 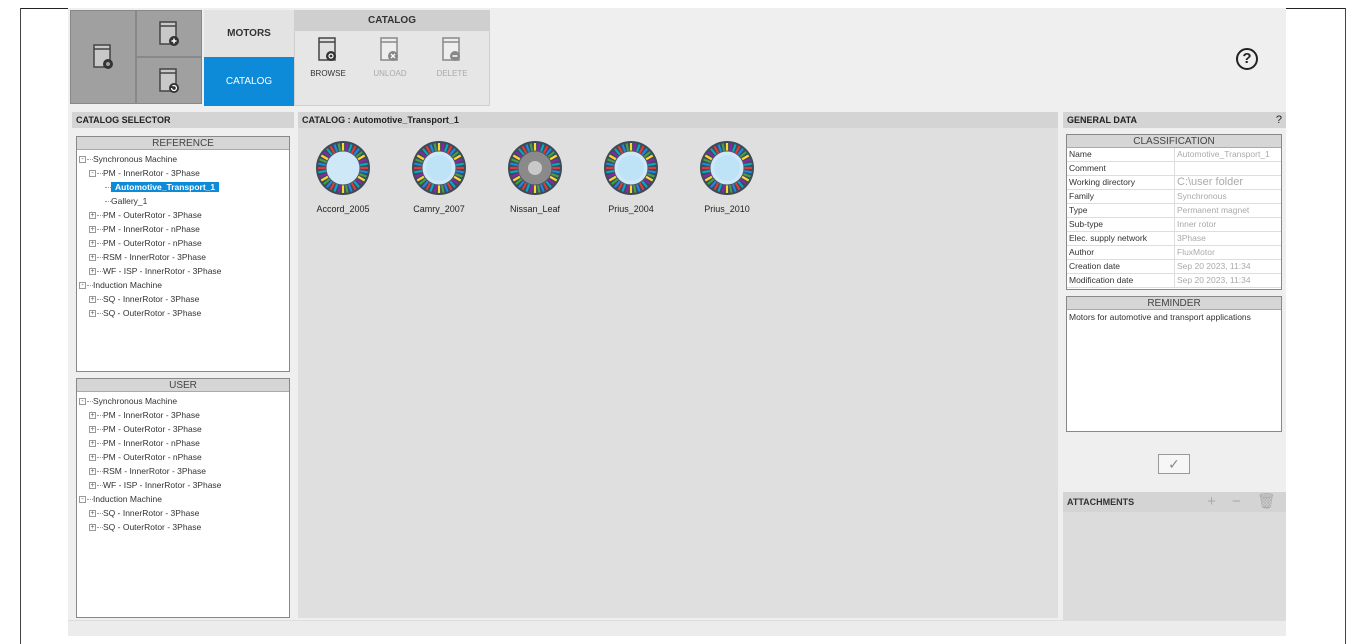 I want to click on settings-document-button, so click(x=103, y=57).